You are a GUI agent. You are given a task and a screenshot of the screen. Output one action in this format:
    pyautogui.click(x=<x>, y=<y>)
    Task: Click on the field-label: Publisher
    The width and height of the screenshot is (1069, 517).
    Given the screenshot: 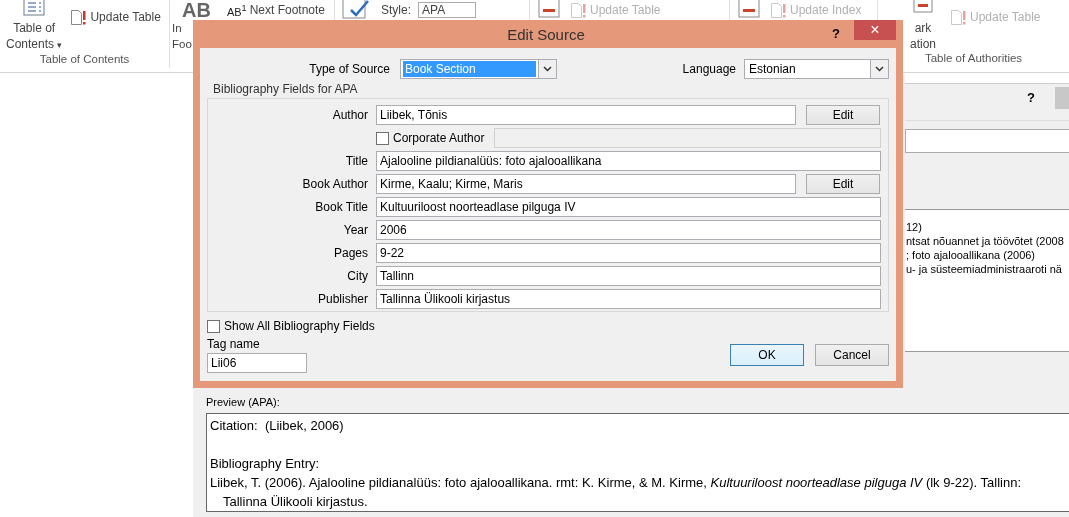 What is the action you would take?
    pyautogui.click(x=342, y=299)
    